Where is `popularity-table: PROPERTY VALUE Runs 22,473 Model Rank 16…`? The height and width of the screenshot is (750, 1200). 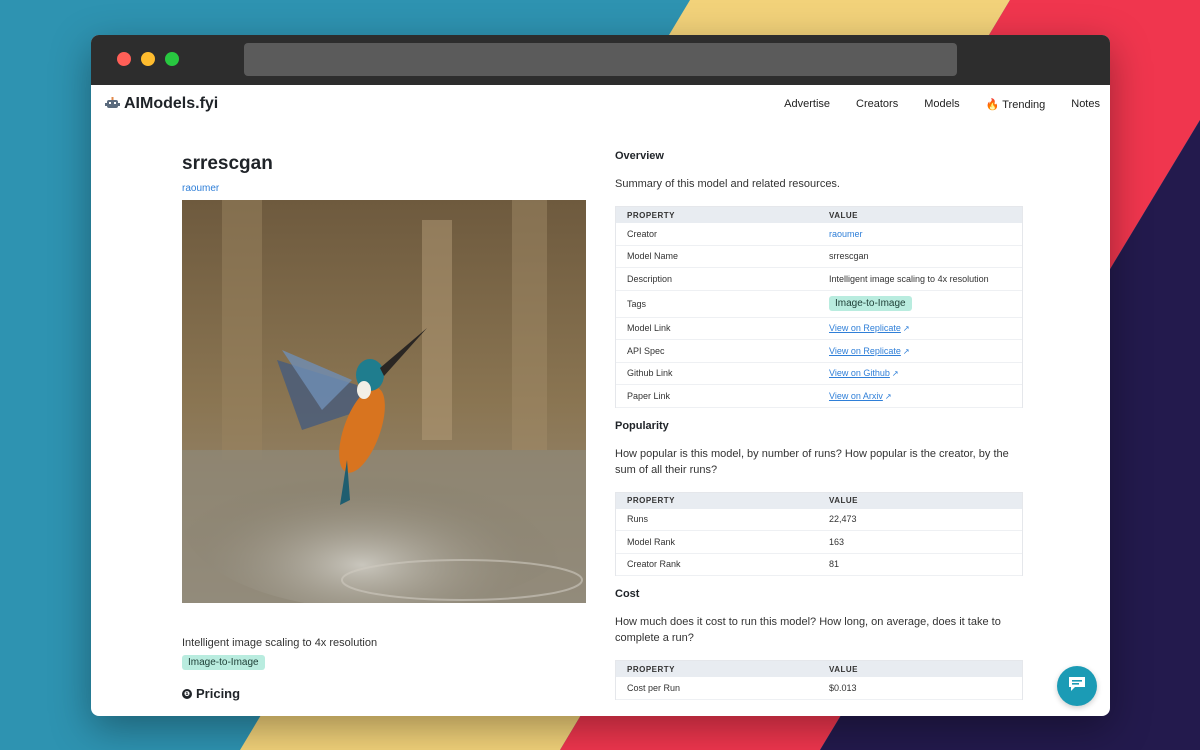 popularity-table: PROPERTY VALUE Runs 22,473 Model Rank 16… is located at coordinates (819, 533).